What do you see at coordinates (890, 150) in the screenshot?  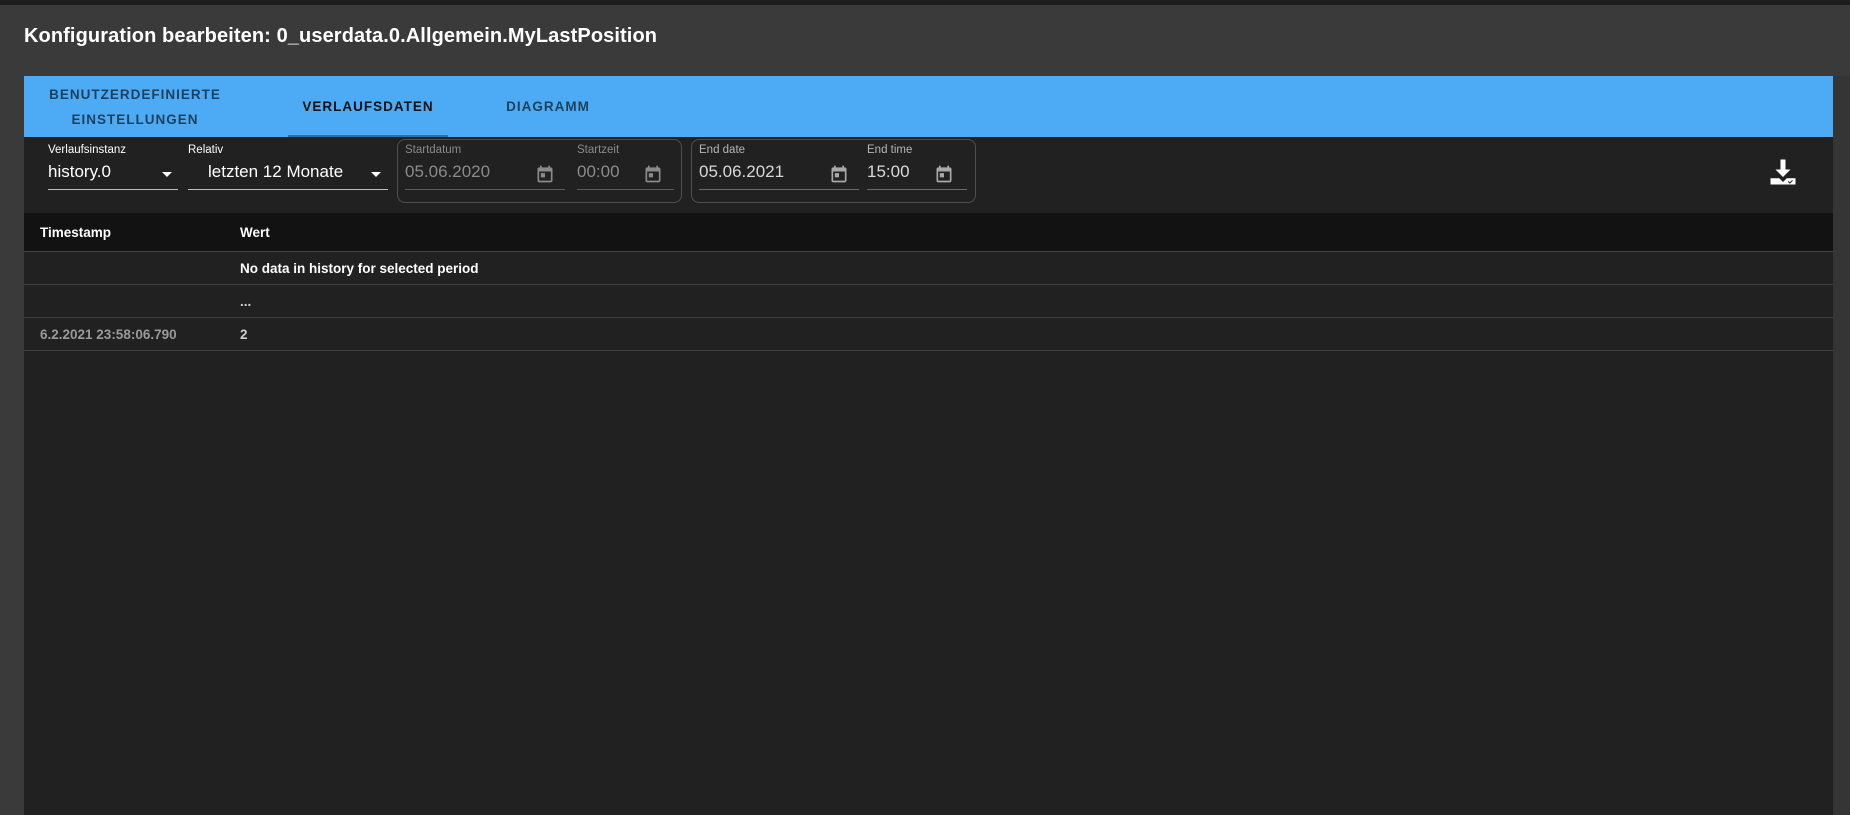 I see `end-time-label: End time` at bounding box center [890, 150].